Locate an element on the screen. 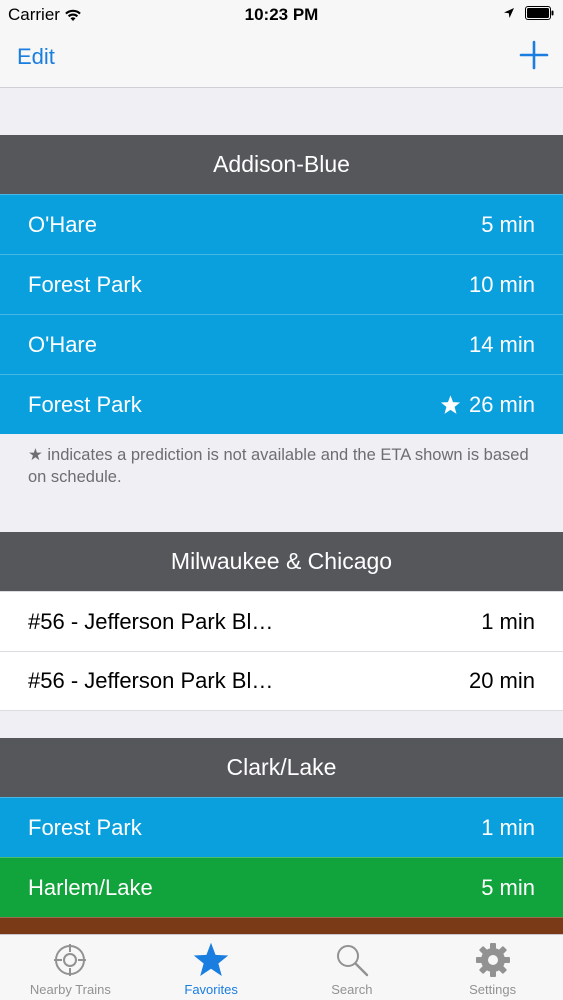 This screenshot has height=1000, width=563. section-header: Milwaukee & Chicago is located at coordinates (281, 561).